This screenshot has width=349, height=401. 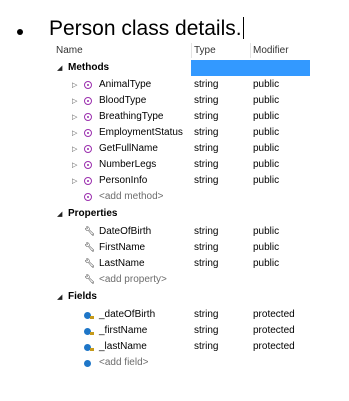 I want to click on group-label: Fields, so click(x=82, y=296).